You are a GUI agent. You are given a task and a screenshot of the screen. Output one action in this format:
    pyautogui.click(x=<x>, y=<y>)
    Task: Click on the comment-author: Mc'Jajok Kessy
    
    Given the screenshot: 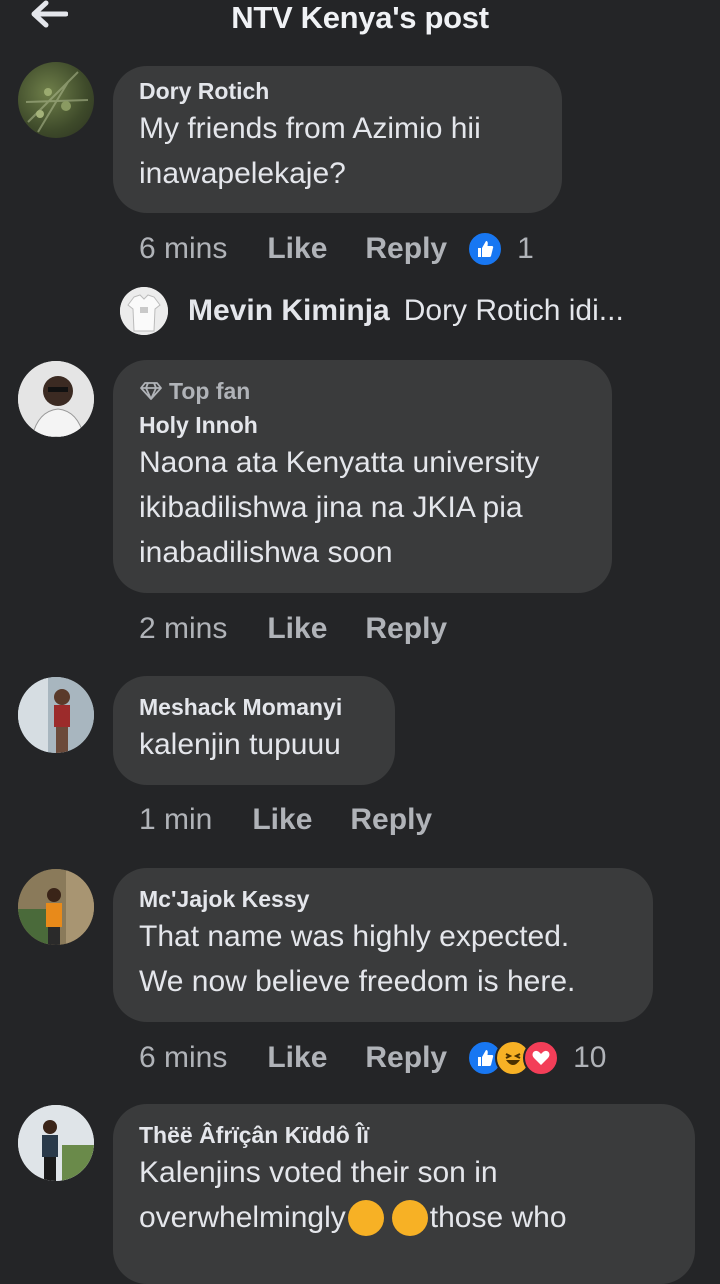 What is the action you would take?
    pyautogui.click(x=383, y=899)
    